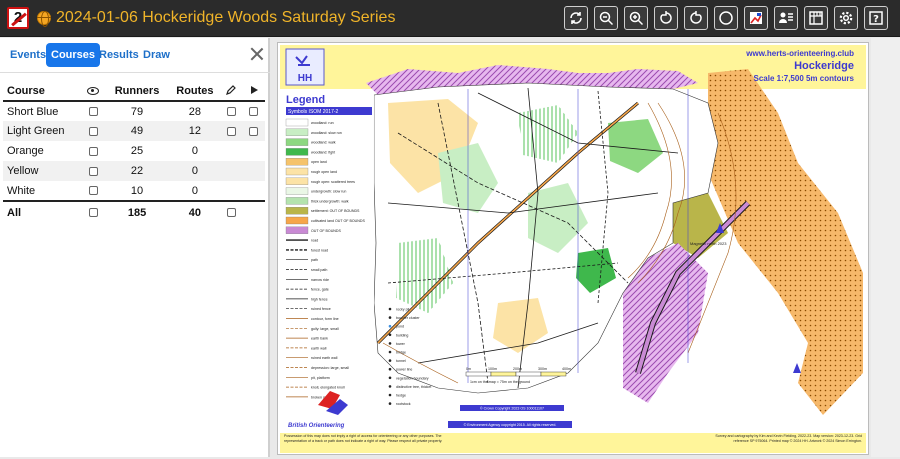  I want to click on tab-results: Results, so click(119, 55).